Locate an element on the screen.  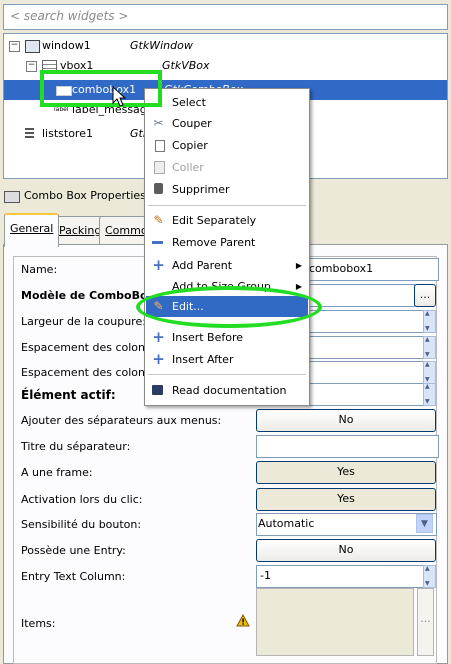
menu-item-edit-separately: ✎ Edit Separately is located at coordinates (227, 220).